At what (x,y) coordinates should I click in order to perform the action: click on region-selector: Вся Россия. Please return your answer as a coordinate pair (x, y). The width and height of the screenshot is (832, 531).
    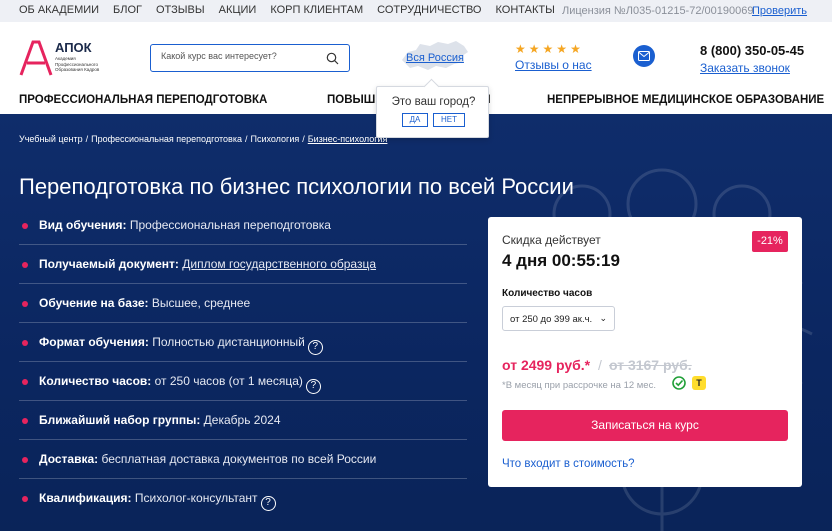
    Looking at the image, I should click on (434, 56).